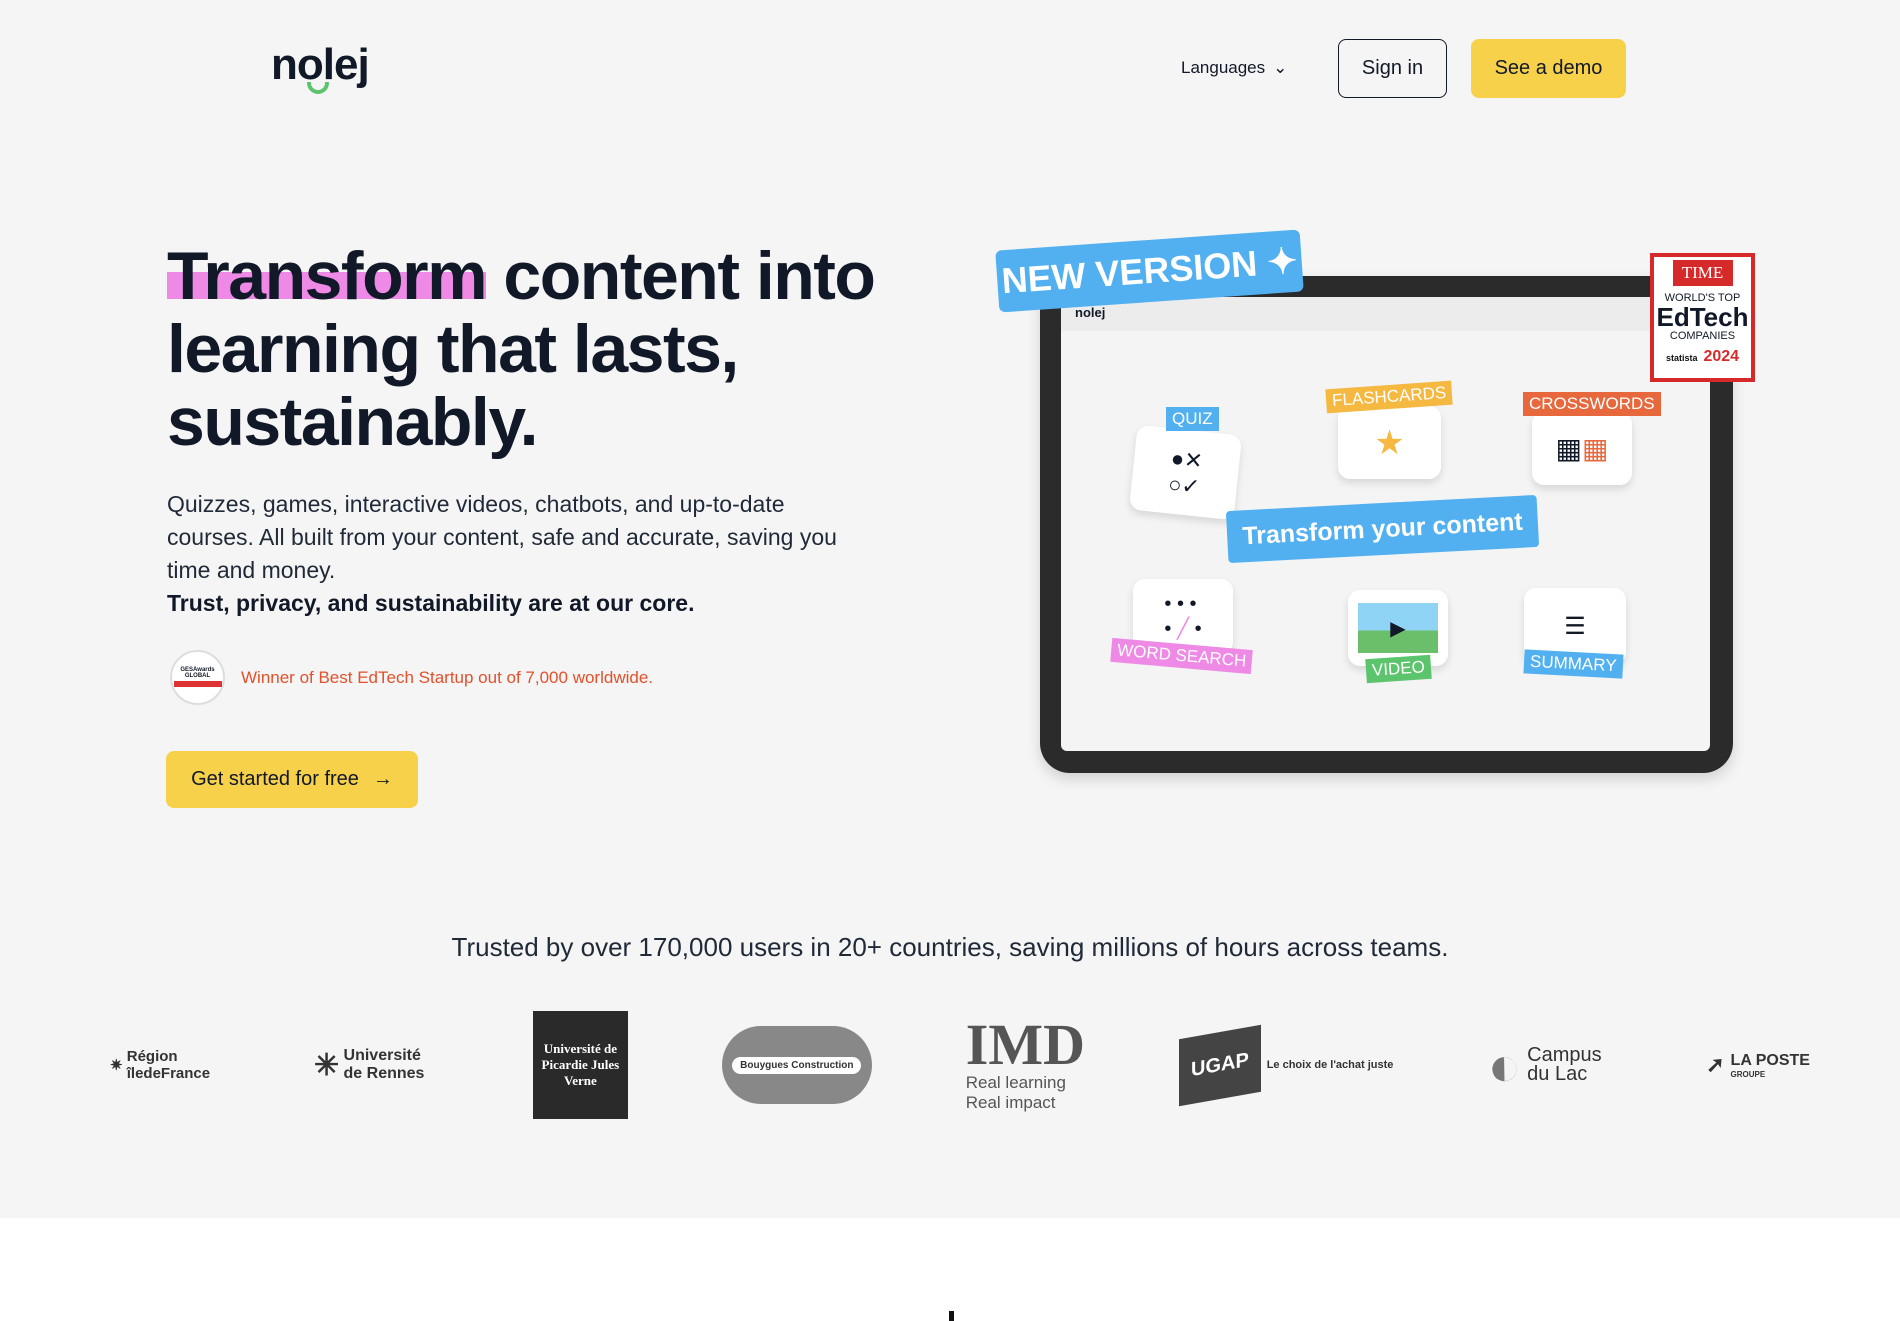  I want to click on app-logo: nolej, so click(1090, 312).